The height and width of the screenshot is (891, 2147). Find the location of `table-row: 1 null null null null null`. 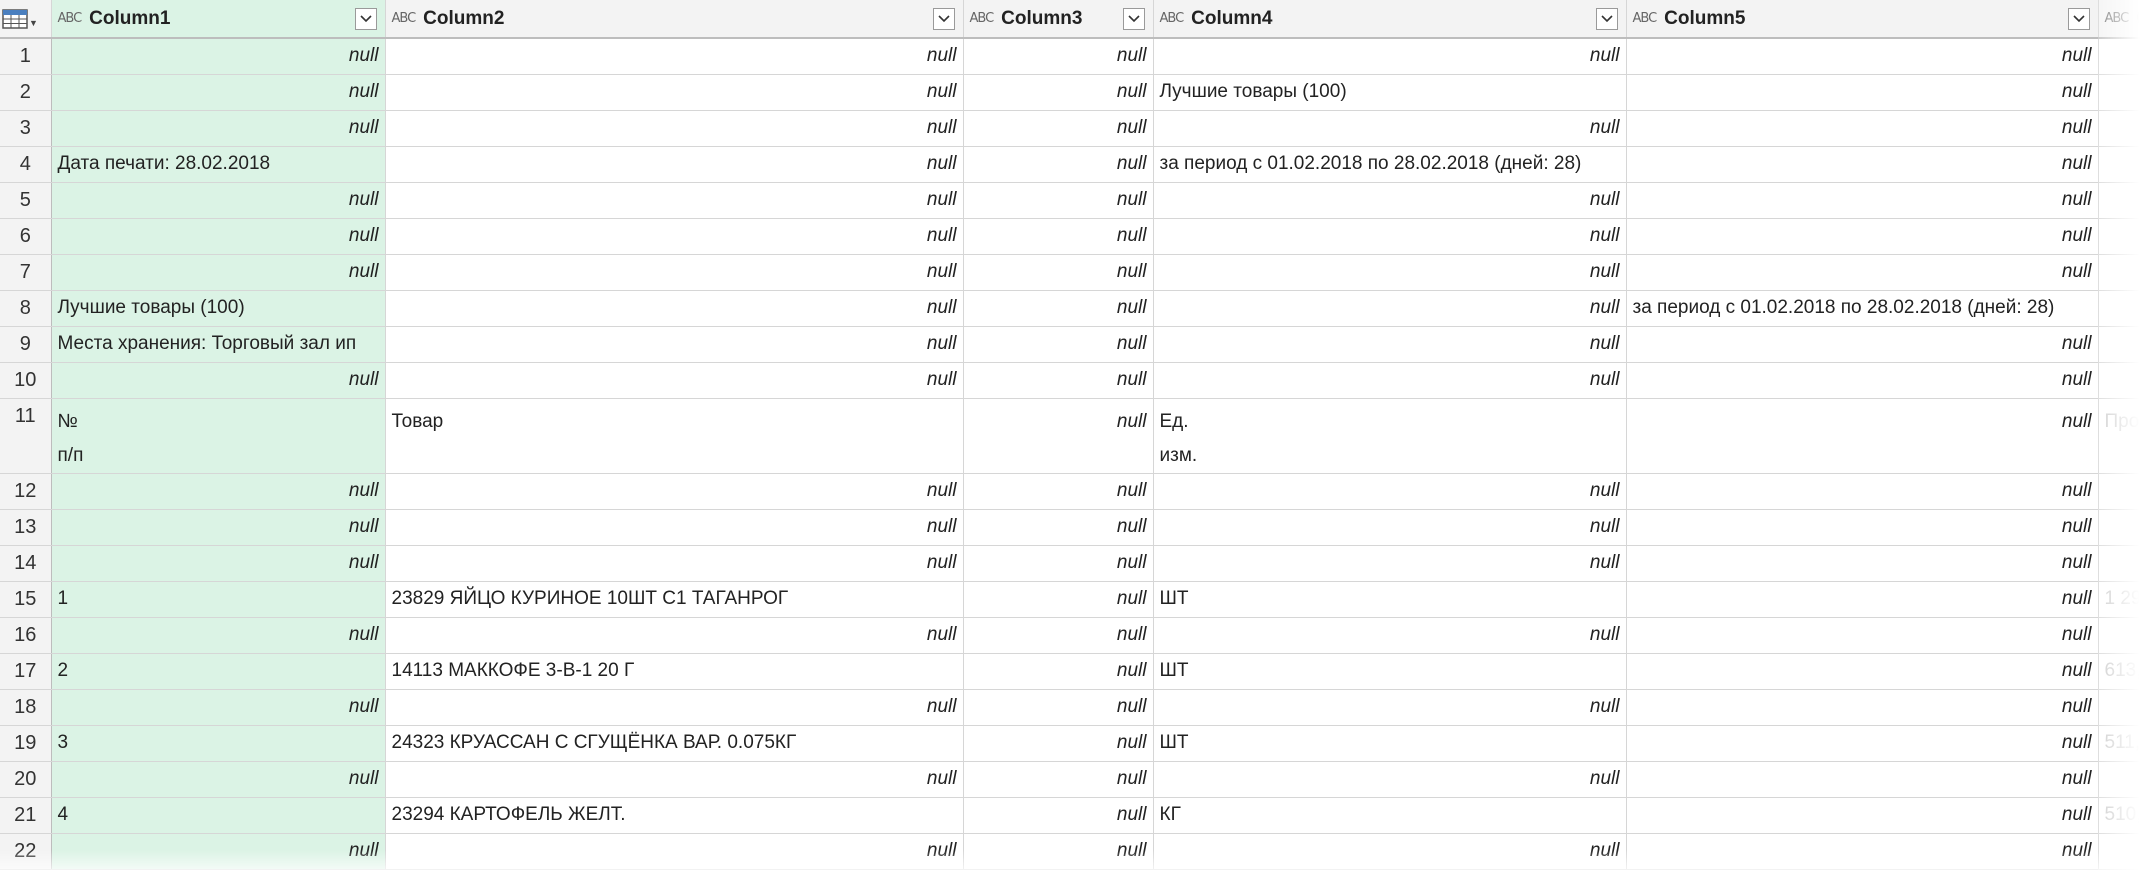

table-row: 1 null null null null null is located at coordinates (1073, 56).